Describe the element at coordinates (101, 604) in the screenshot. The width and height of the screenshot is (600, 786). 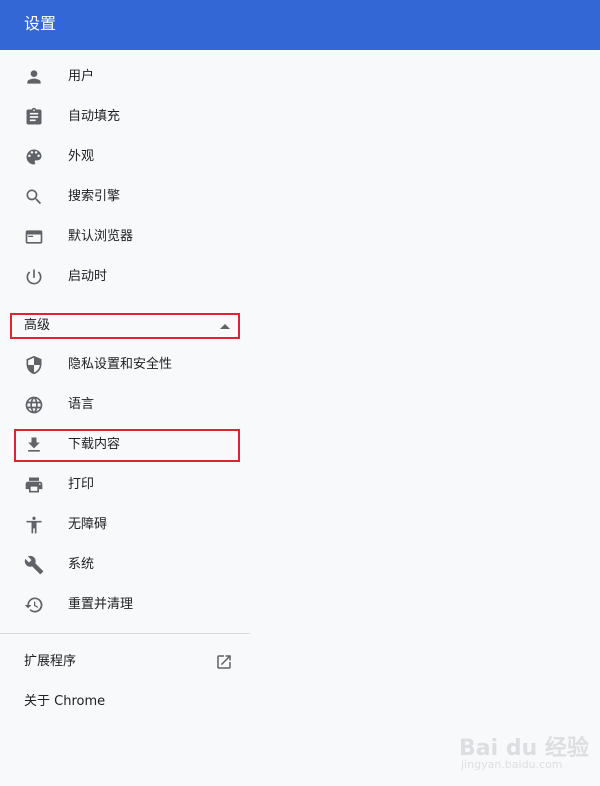
I see `menu-item-label: 重置并清理` at that location.